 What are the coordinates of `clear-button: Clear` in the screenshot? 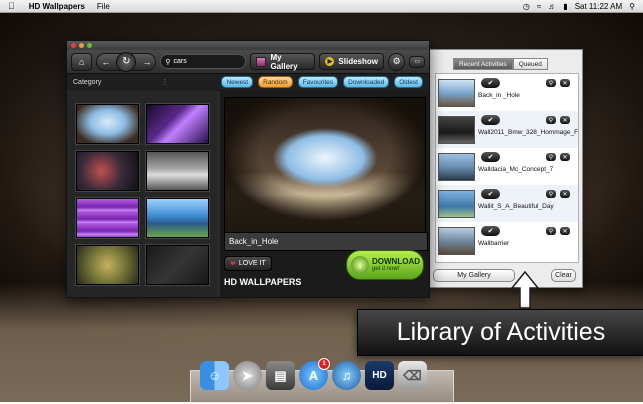 It's located at (563, 275).